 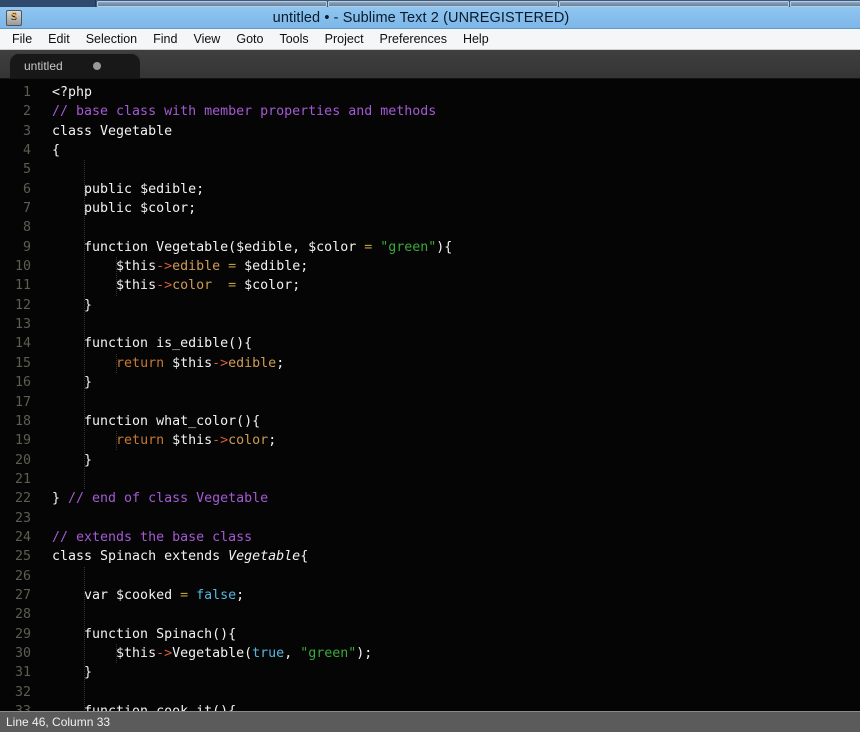 I want to click on code-line: $this->edible = $edible;, so click(x=456, y=266).